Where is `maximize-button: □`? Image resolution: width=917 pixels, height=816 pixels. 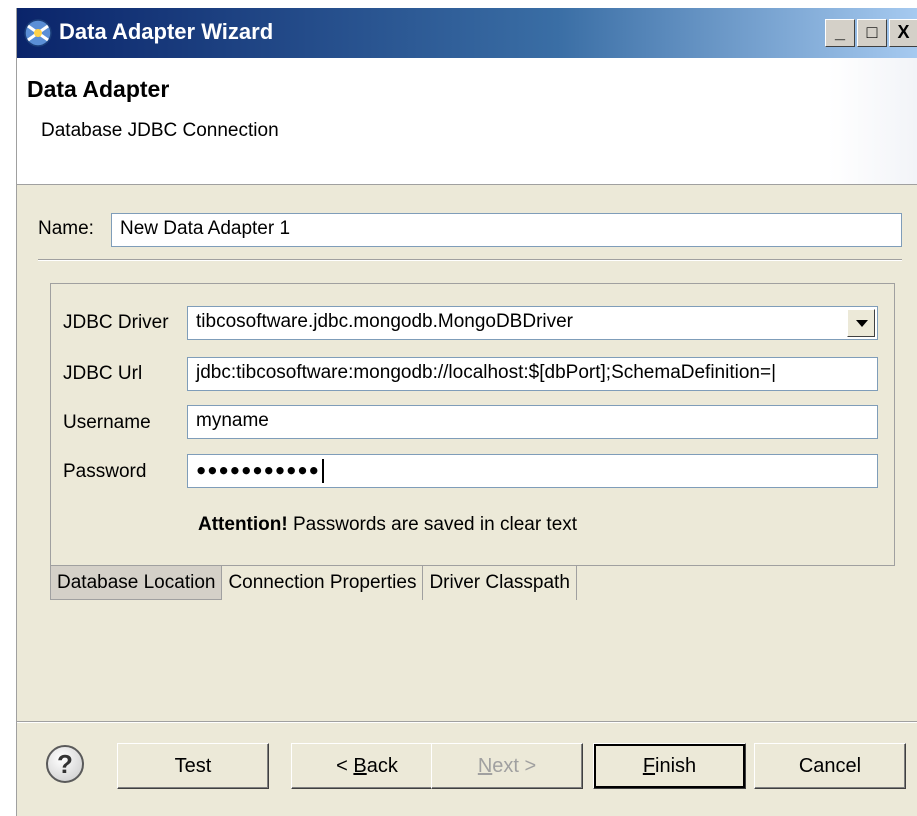
maximize-button: □ is located at coordinates (872, 33).